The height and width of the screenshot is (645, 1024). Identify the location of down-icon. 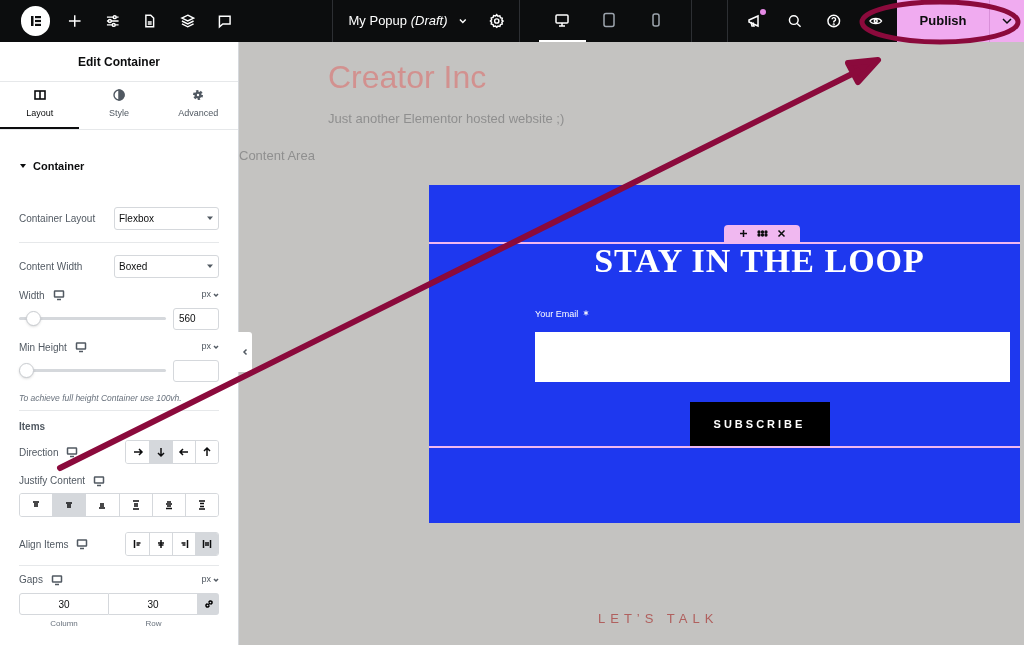
(161, 452).